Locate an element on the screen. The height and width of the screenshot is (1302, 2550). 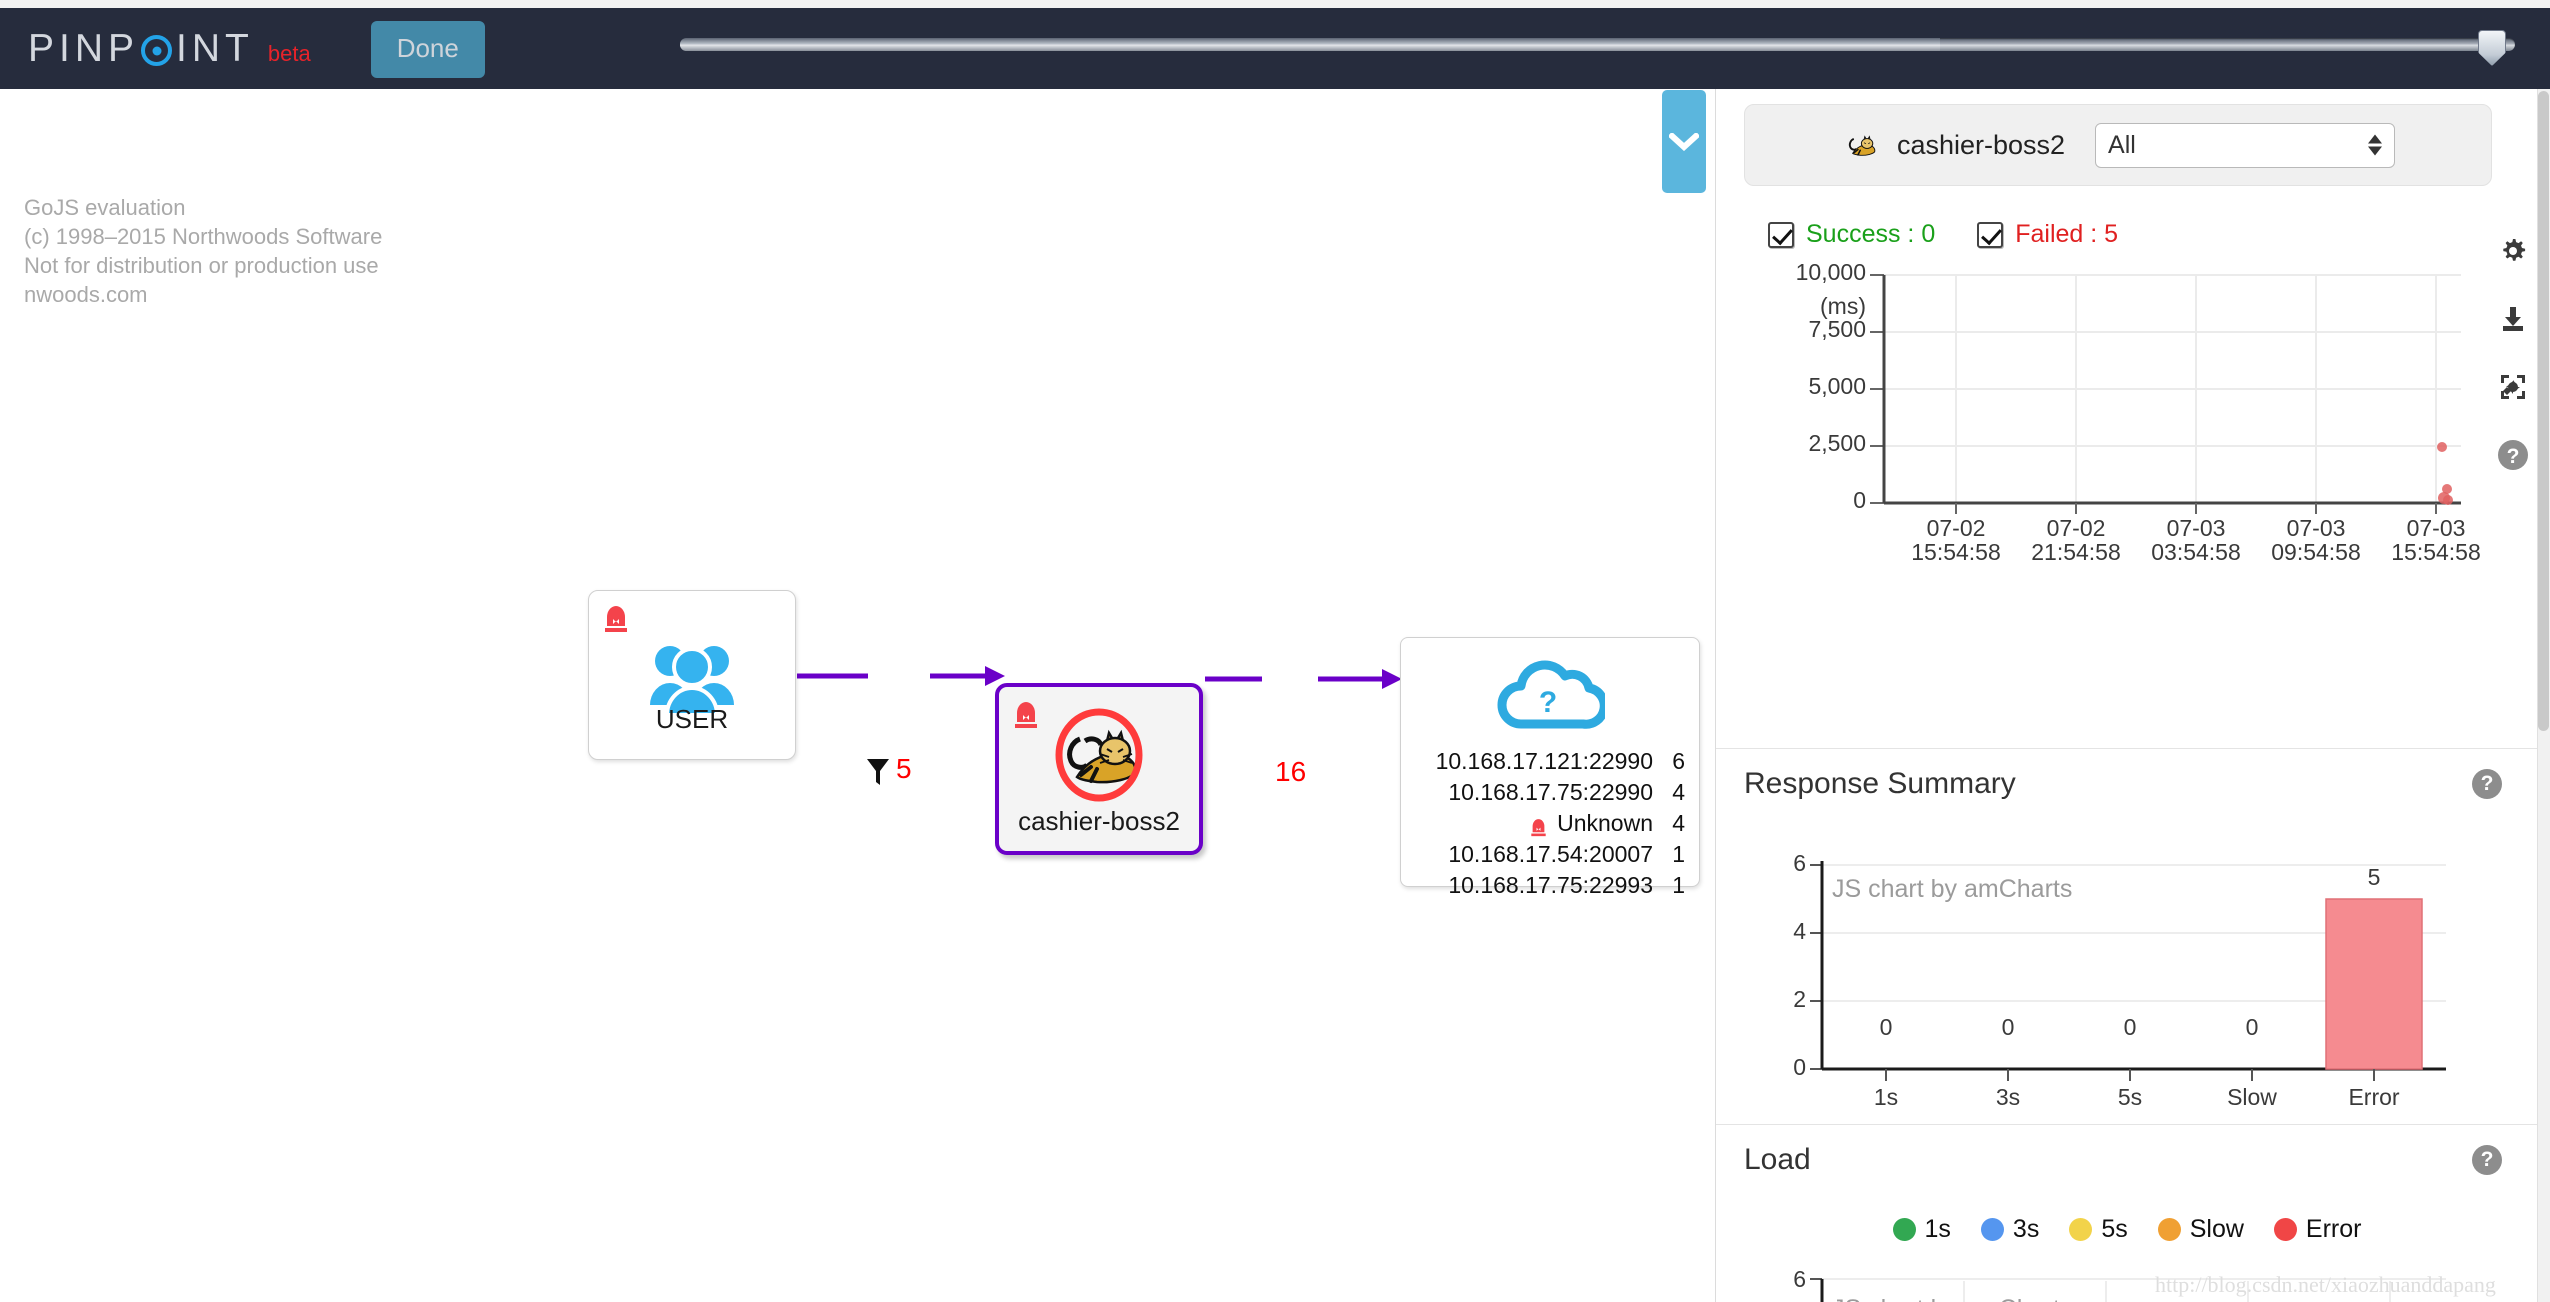
legend-dot-error is located at coordinates (2285, 1229).